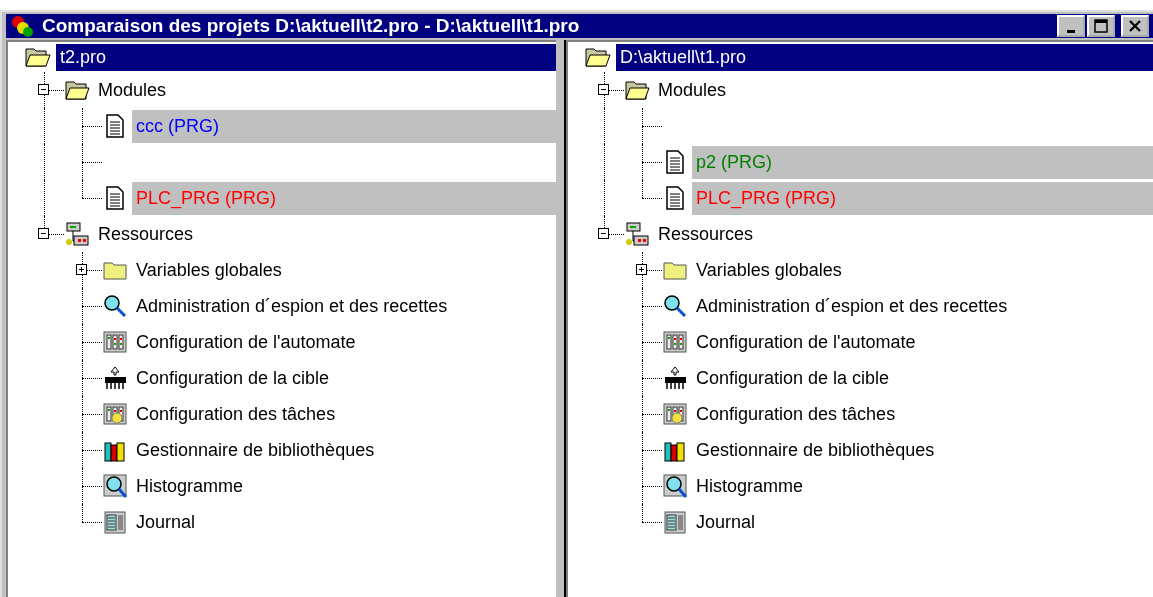 The height and width of the screenshot is (597, 1153). I want to click on app-icon, so click(23, 26).